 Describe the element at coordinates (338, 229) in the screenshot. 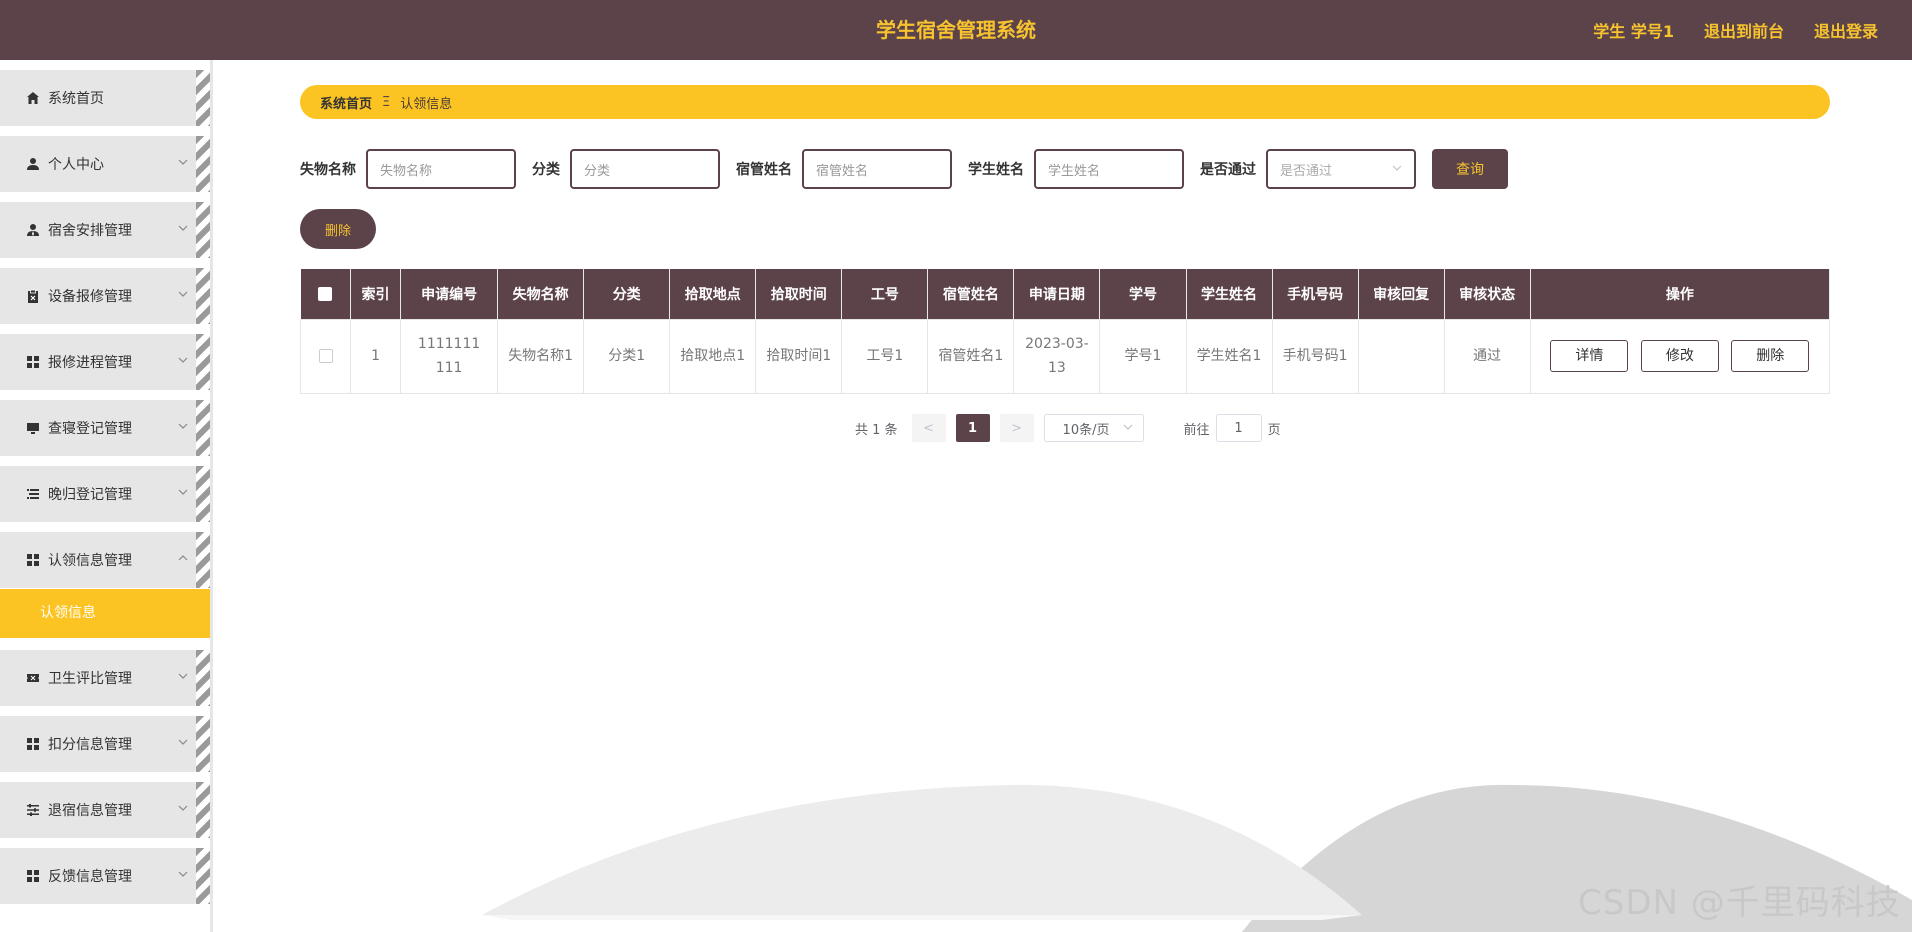

I see `batch-delete-button: 删除` at that location.